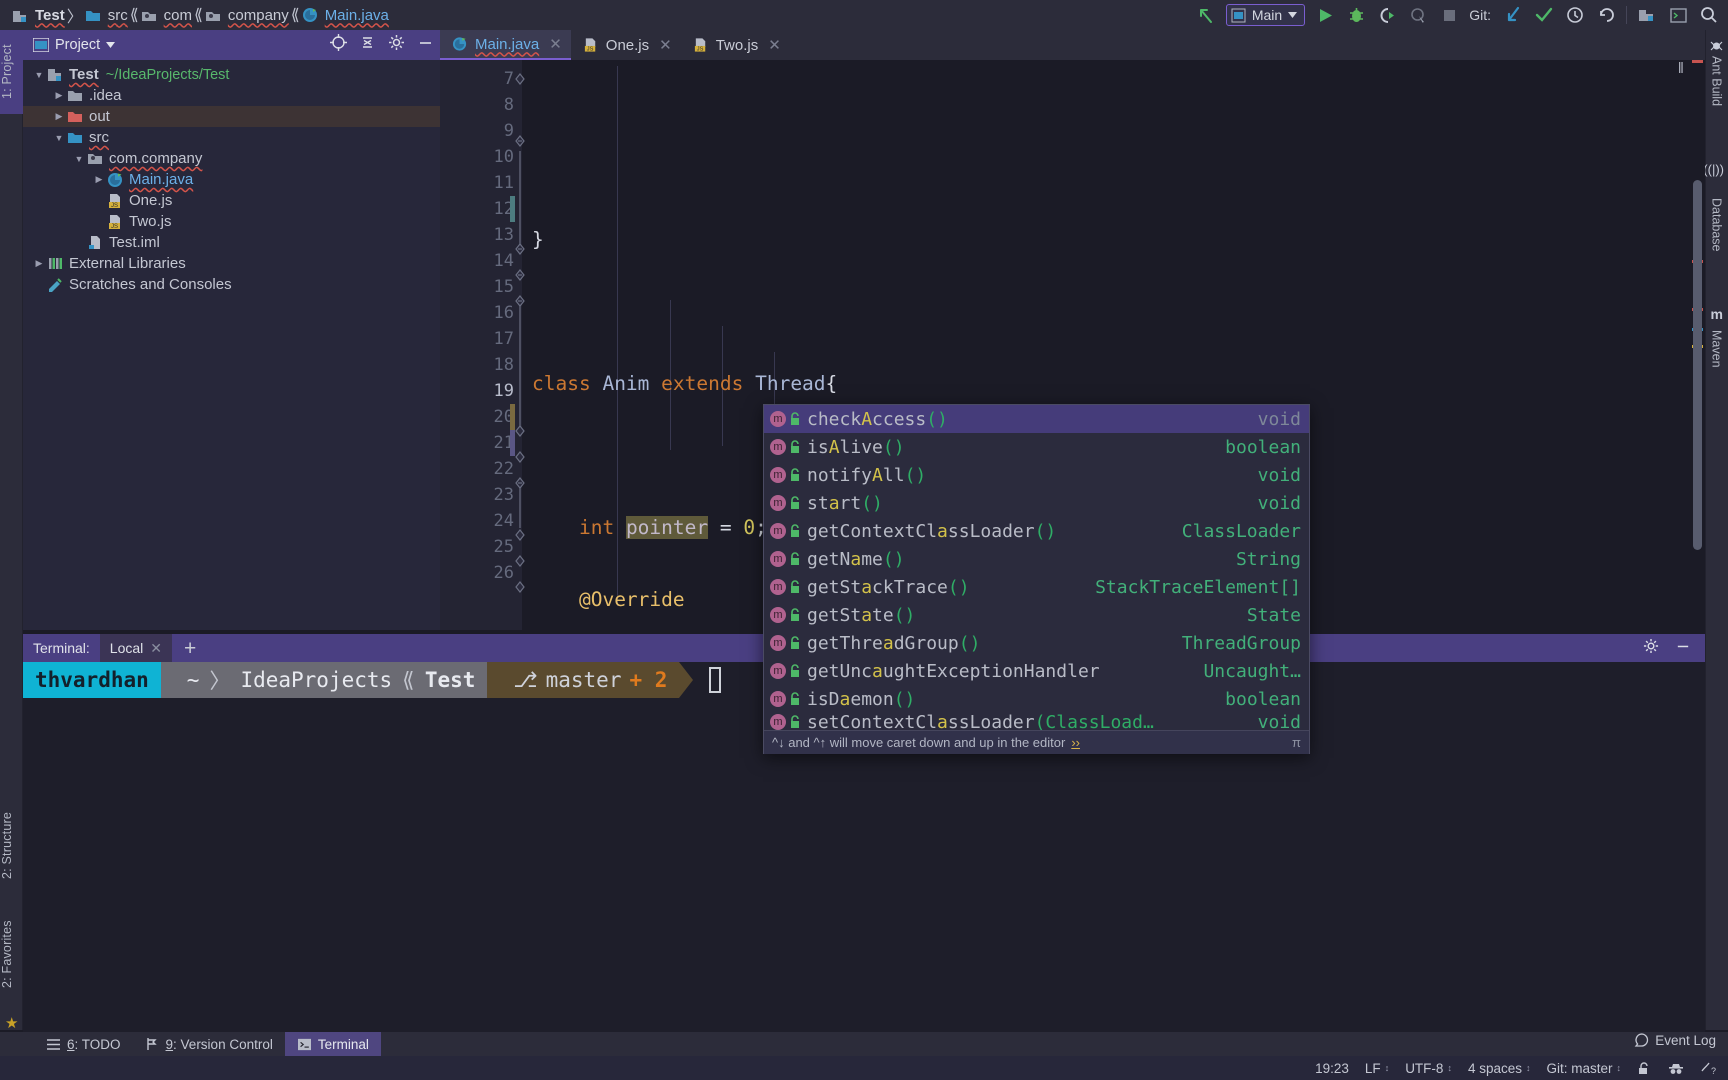 The height and width of the screenshot is (1080, 1728). Describe the element at coordinates (459, 44) in the screenshot. I see `java-class-icon` at that location.